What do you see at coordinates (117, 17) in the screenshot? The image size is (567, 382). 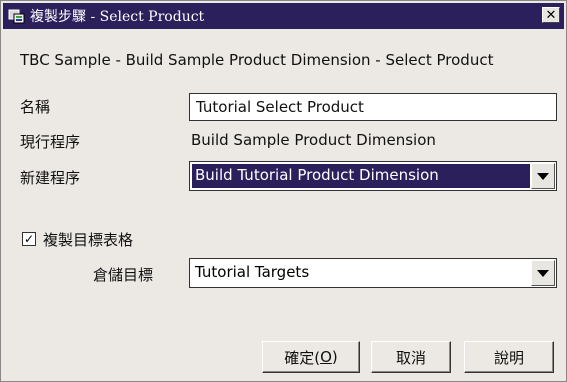 I see `window-title: 複製步驟 - Select Product` at bounding box center [117, 17].